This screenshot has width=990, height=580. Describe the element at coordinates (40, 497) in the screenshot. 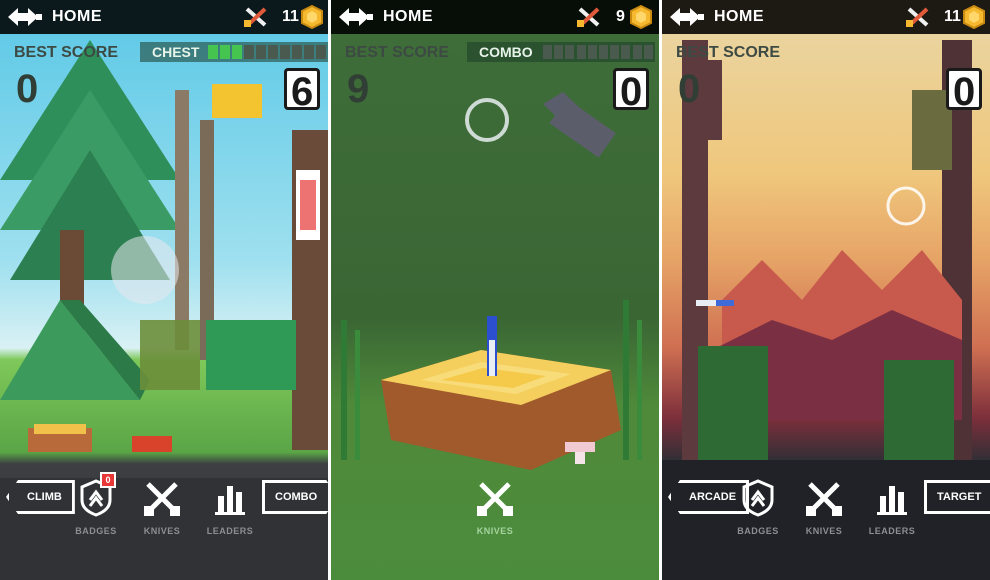

I see `climb-button: CLIMB` at that location.